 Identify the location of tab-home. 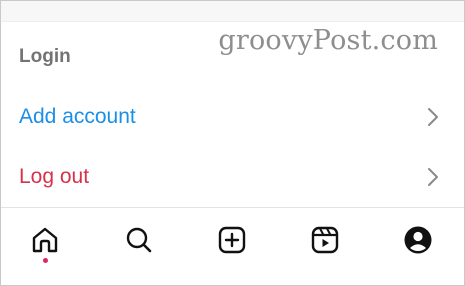
(45, 240).